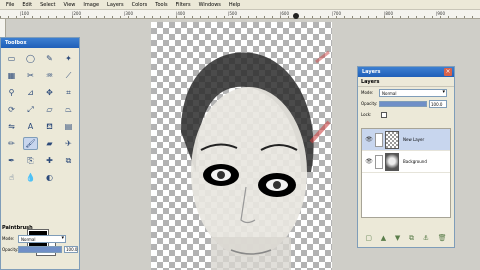  Describe the element at coordinates (406, 82) in the screenshot. I see `layers-tab: Layers` at that location.